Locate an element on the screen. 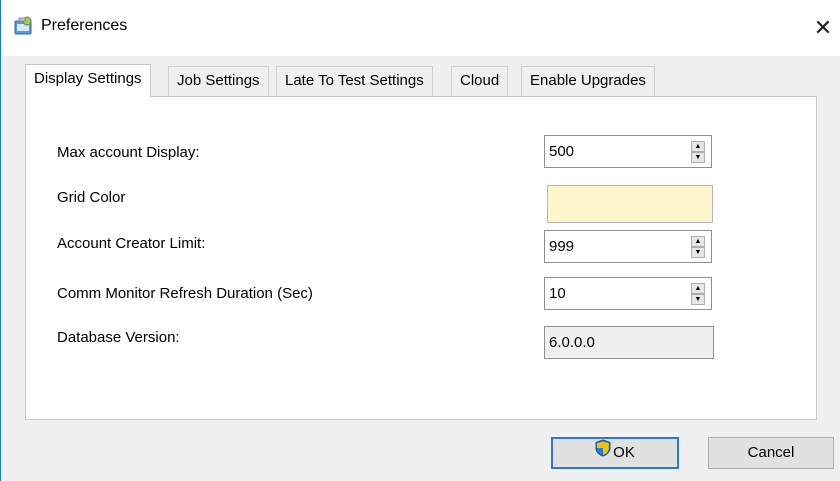  database-version-field: 6.0.0.0 is located at coordinates (629, 342).